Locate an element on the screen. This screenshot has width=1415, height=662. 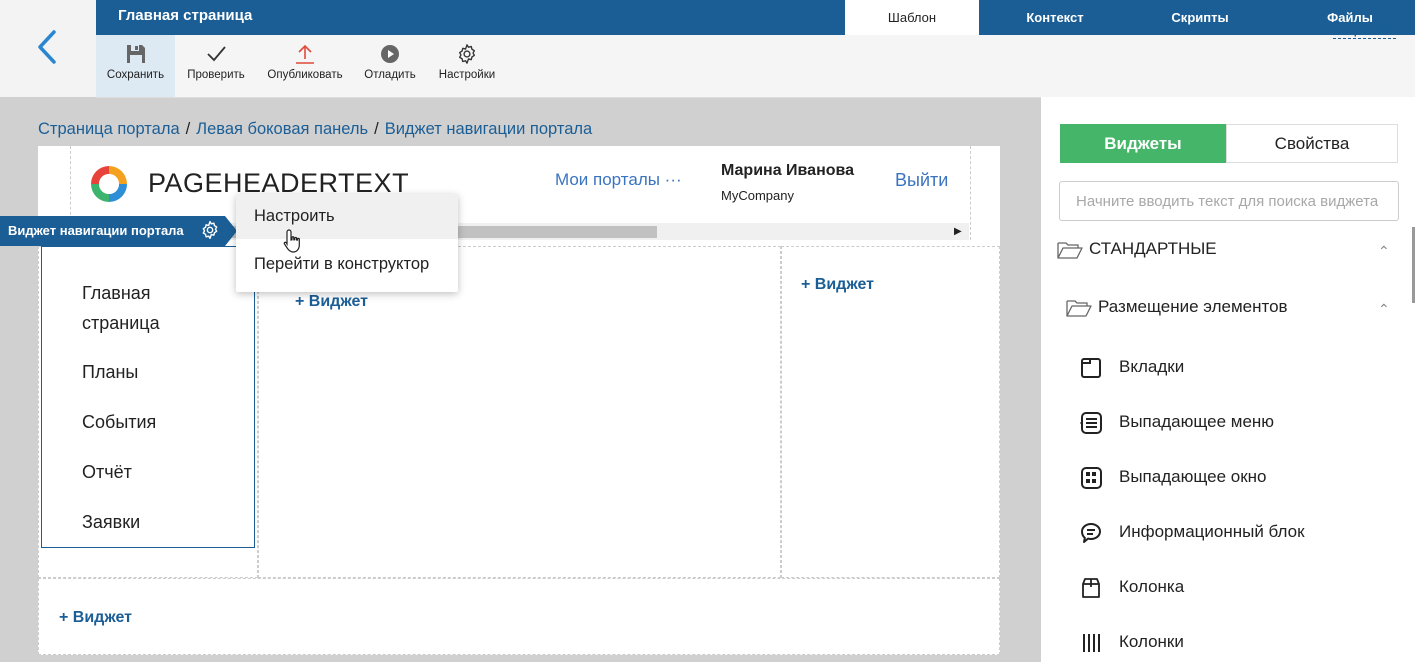
back-button is located at coordinates (47, 48).